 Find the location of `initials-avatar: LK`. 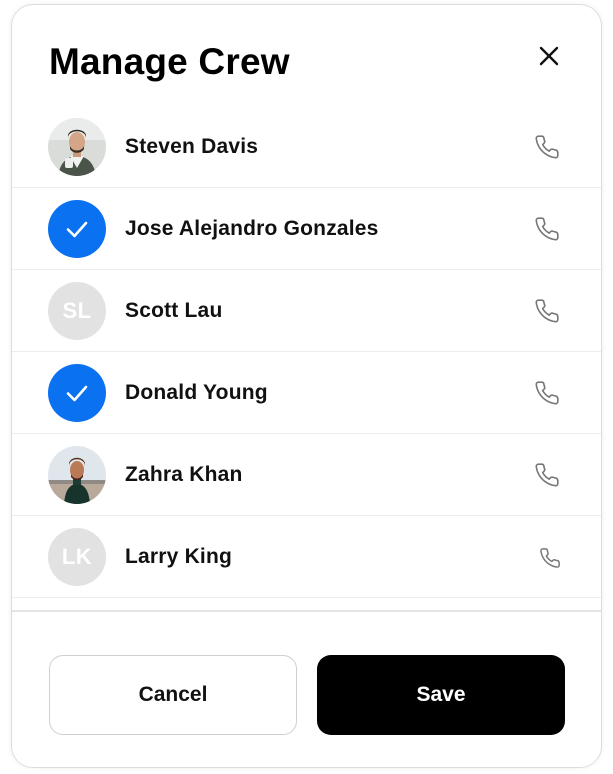

initials-avatar: LK is located at coordinates (77, 557).